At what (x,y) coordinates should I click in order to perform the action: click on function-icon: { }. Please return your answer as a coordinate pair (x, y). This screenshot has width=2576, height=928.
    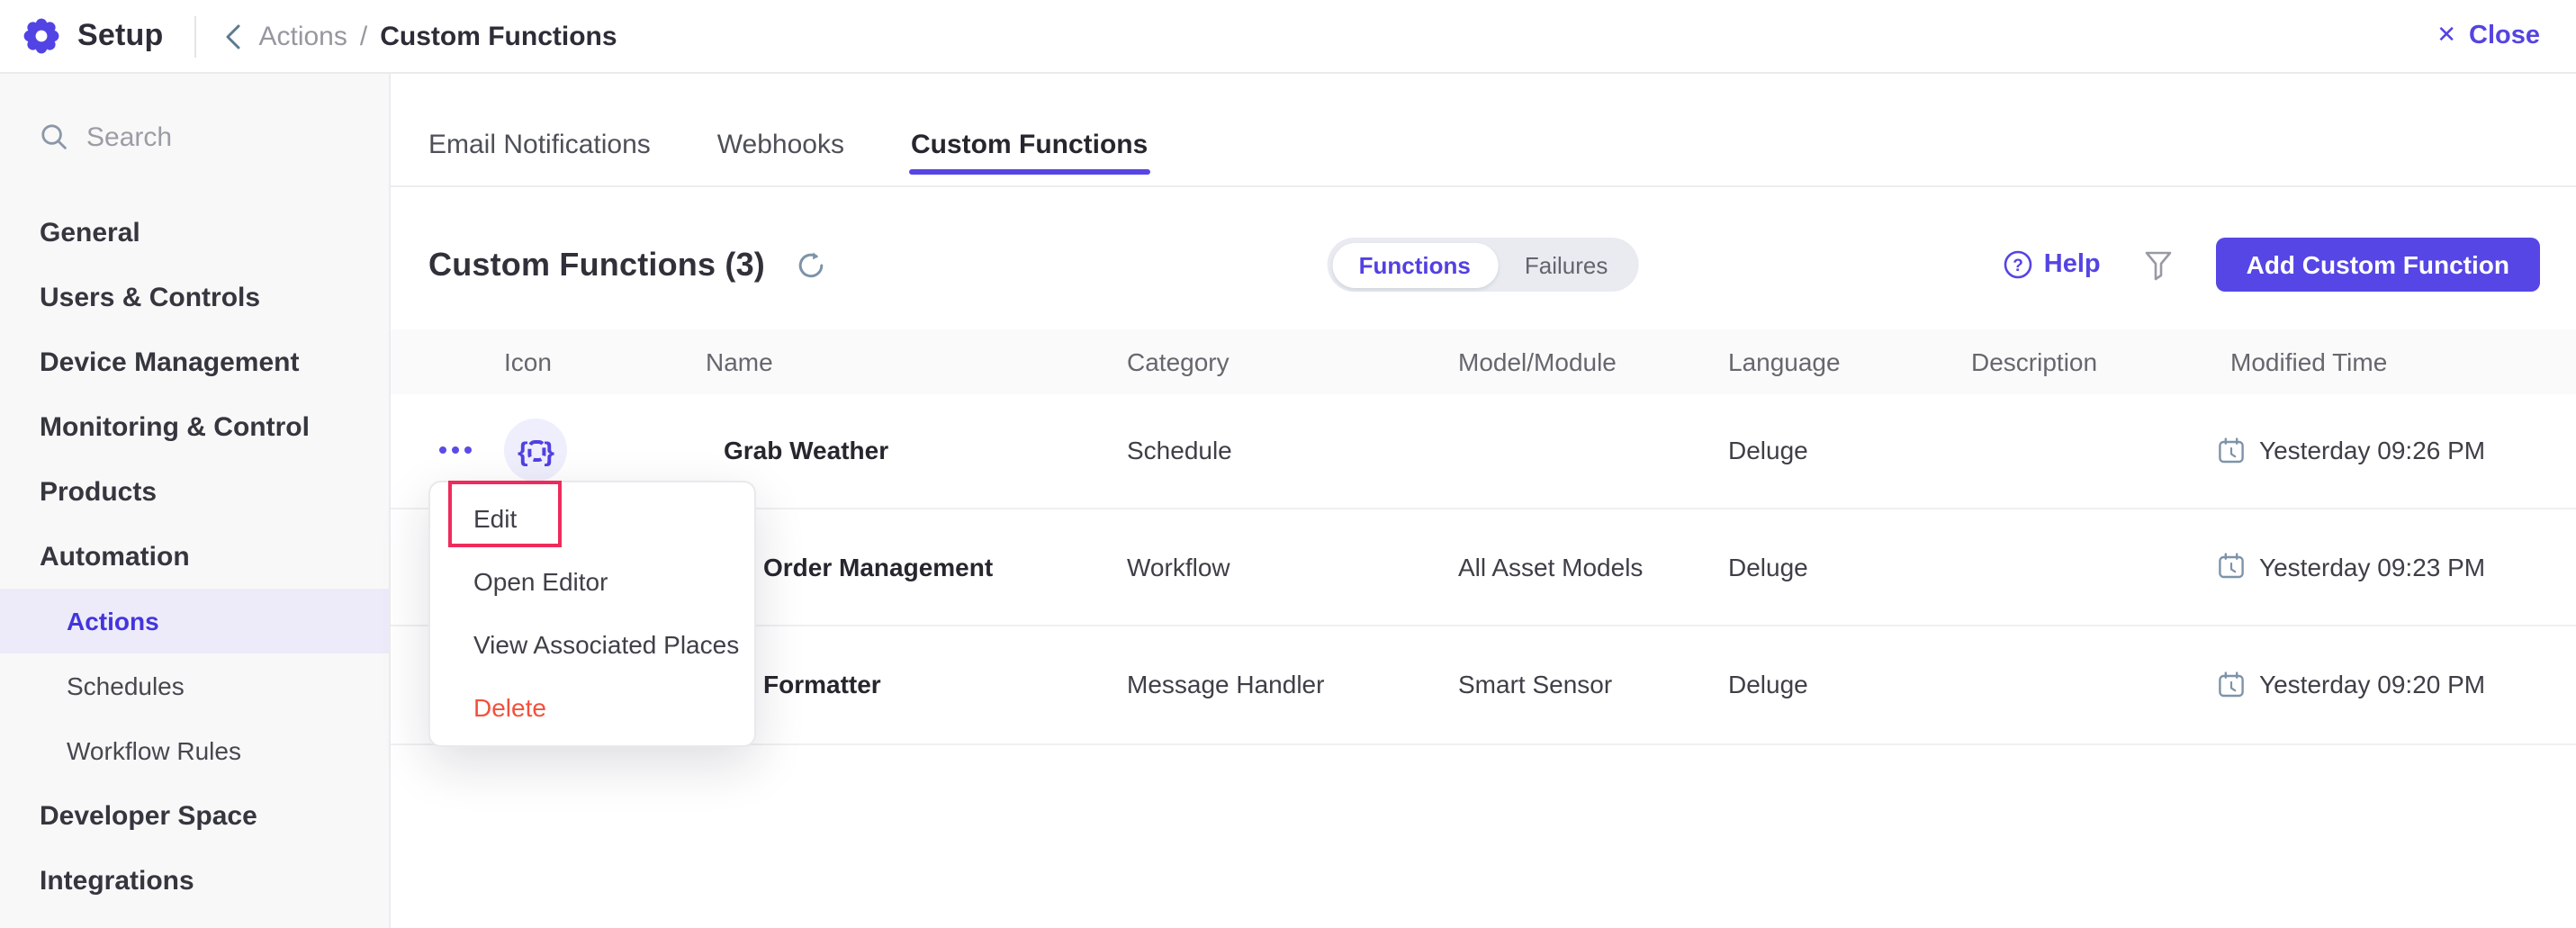
    Looking at the image, I should click on (535, 450).